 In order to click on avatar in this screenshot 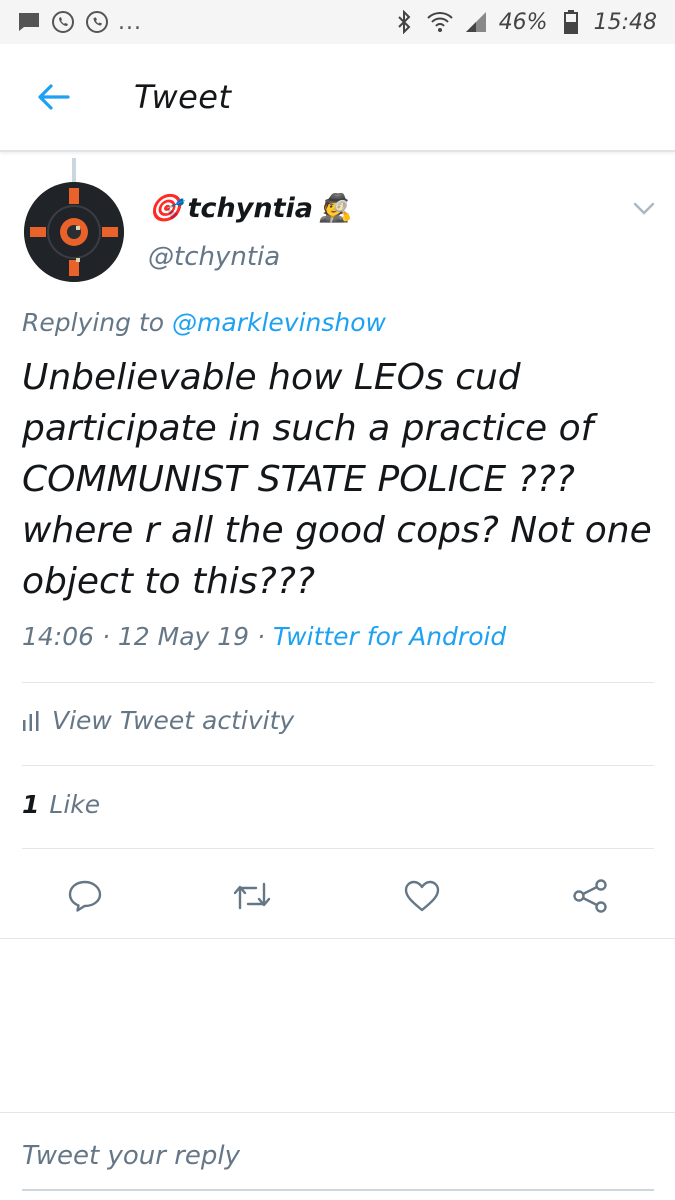, I will do `click(74, 232)`.